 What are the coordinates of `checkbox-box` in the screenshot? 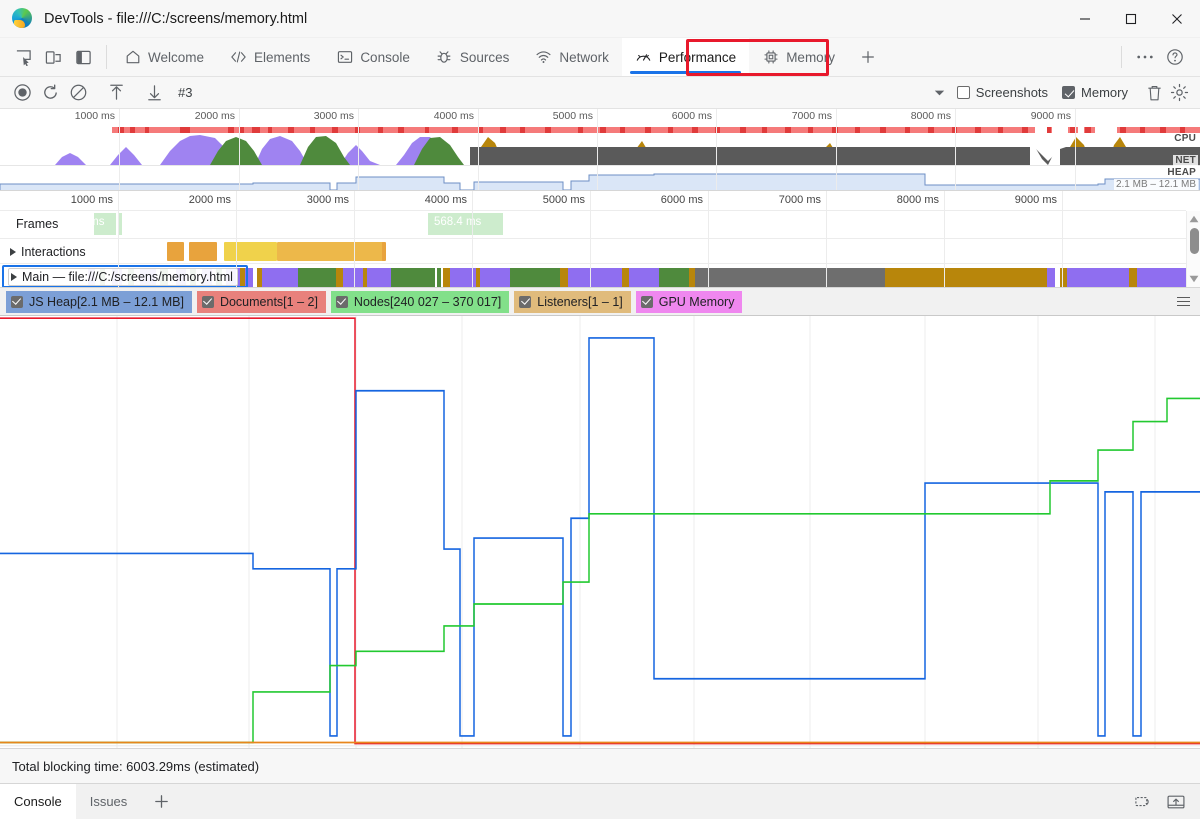 It's located at (1069, 92).